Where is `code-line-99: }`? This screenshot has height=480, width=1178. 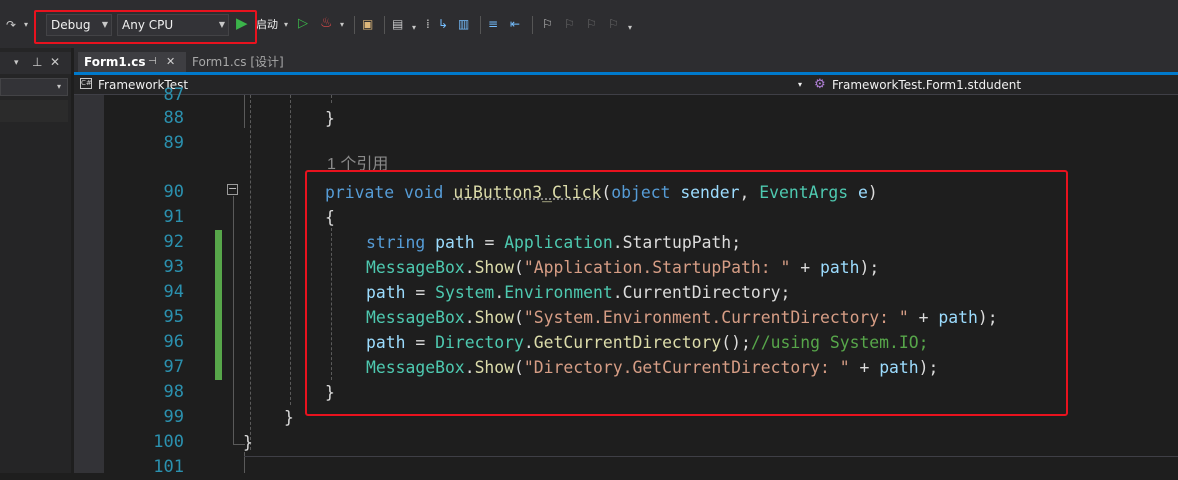 code-line-99: } is located at coordinates (289, 417).